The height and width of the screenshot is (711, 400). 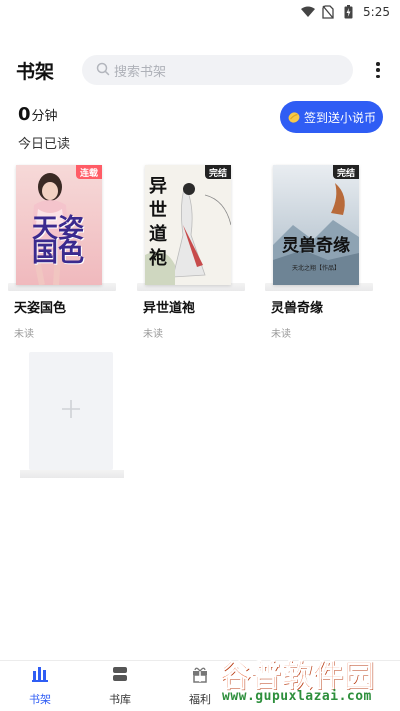 I want to click on header: 书架 搜索书架, so click(x=200, y=70).